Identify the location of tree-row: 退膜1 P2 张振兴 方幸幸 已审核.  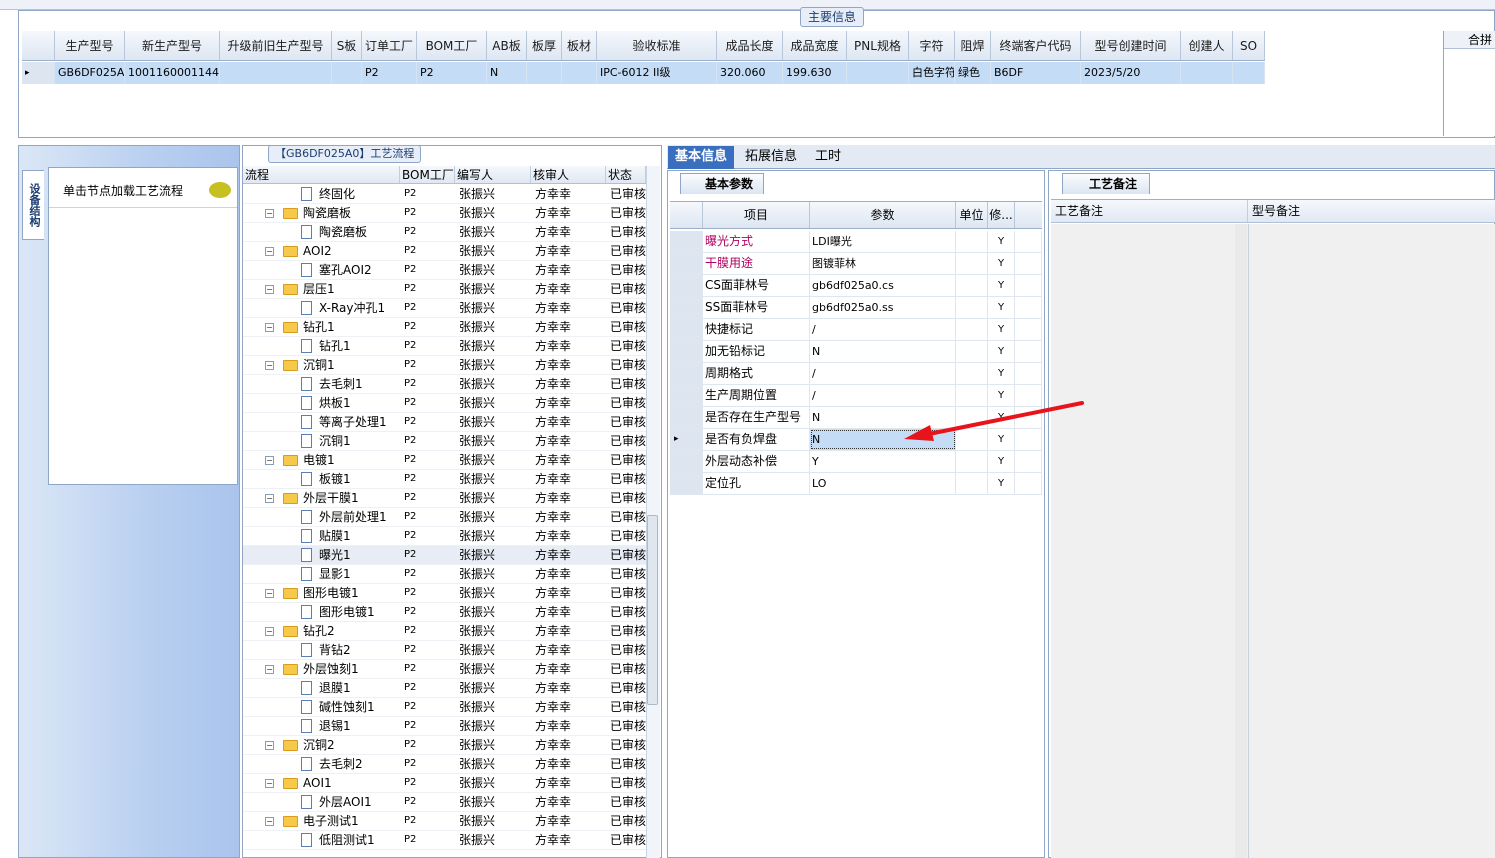
(444, 688).